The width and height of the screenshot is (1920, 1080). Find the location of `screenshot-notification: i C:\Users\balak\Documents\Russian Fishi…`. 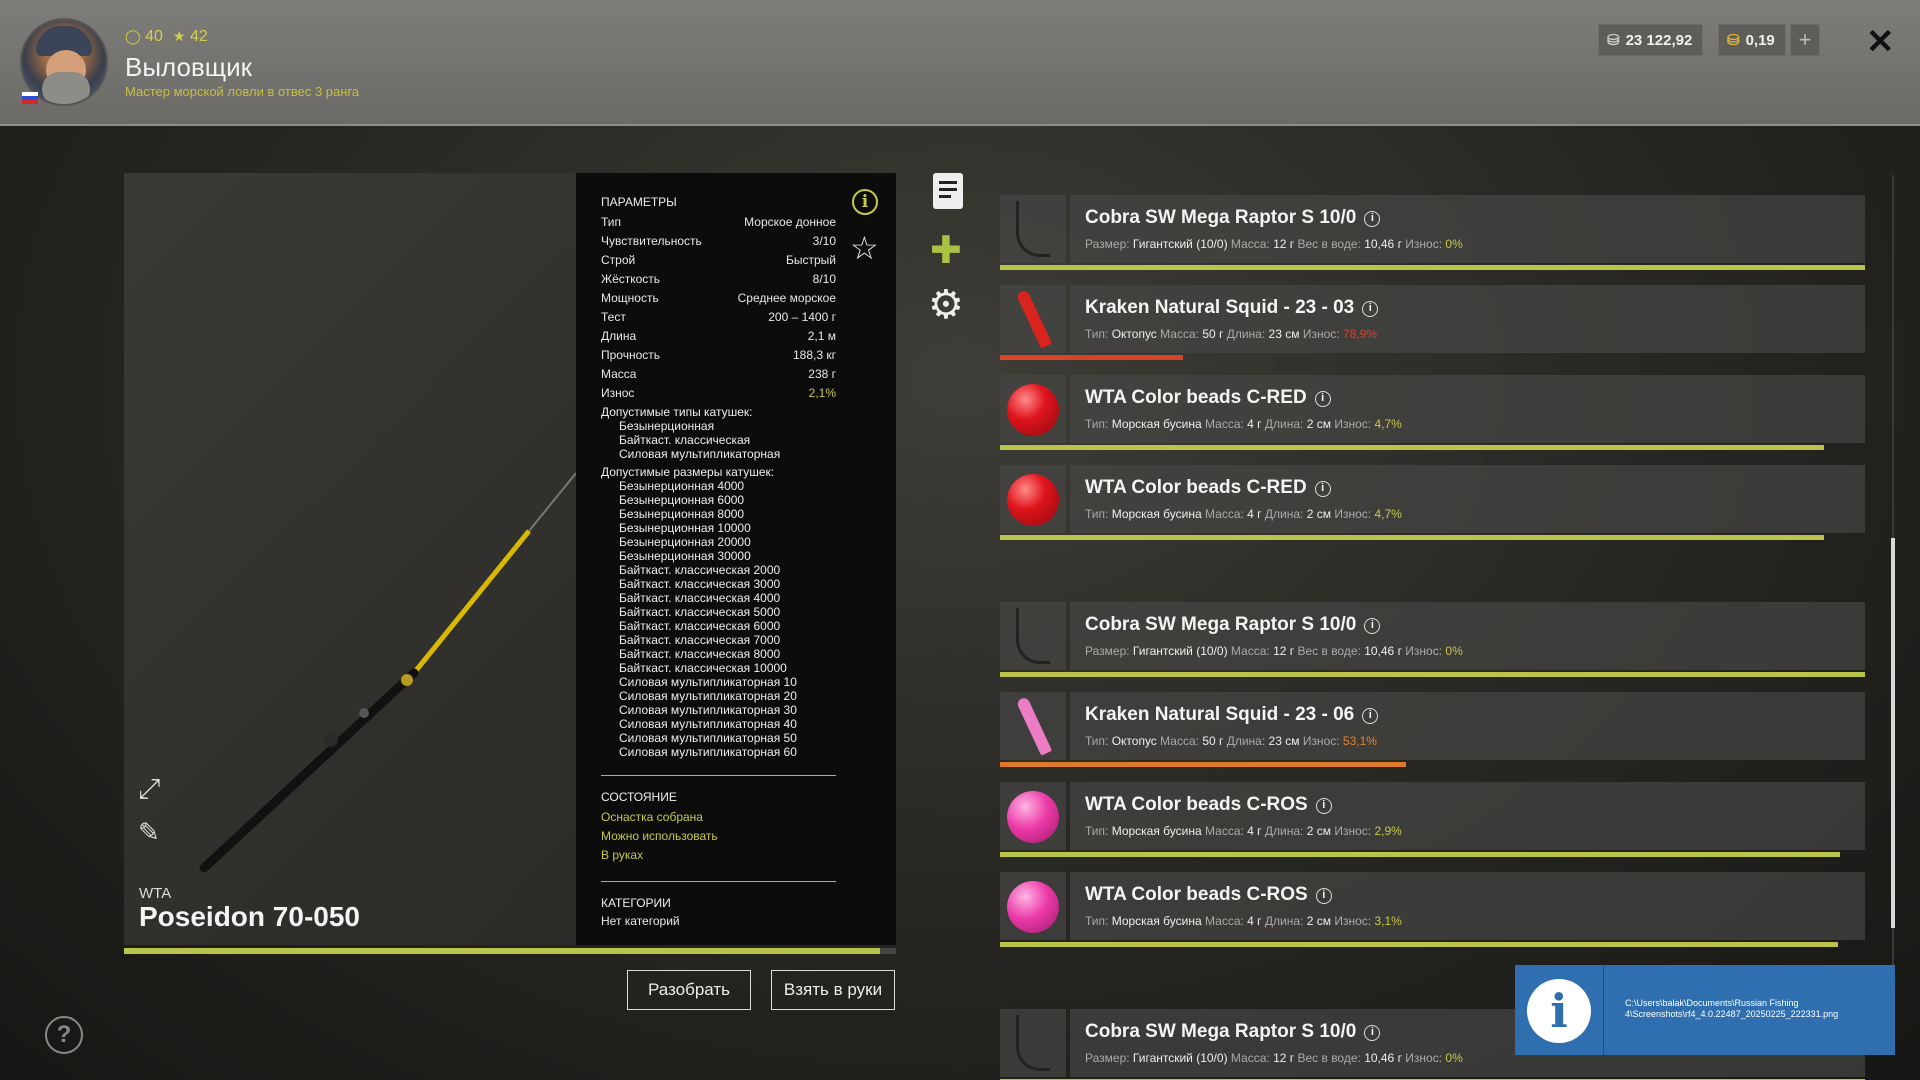

screenshot-notification: i C:\Users\balak\Documents\Russian Fishi… is located at coordinates (1705, 1010).